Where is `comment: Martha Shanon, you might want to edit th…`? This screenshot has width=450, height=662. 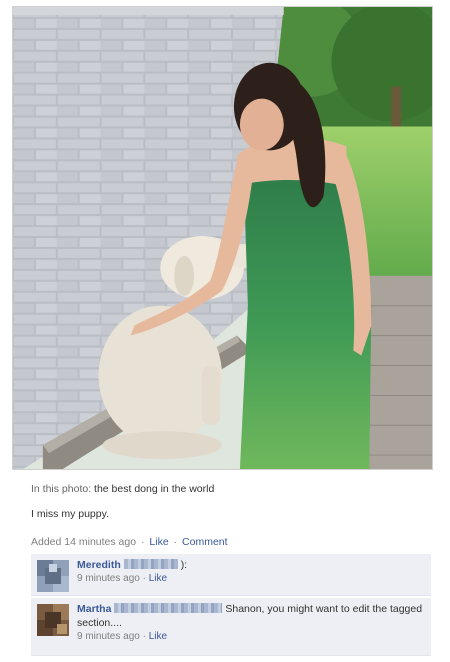 comment: Martha Shanon, you might want to edit th… is located at coordinates (231, 627).